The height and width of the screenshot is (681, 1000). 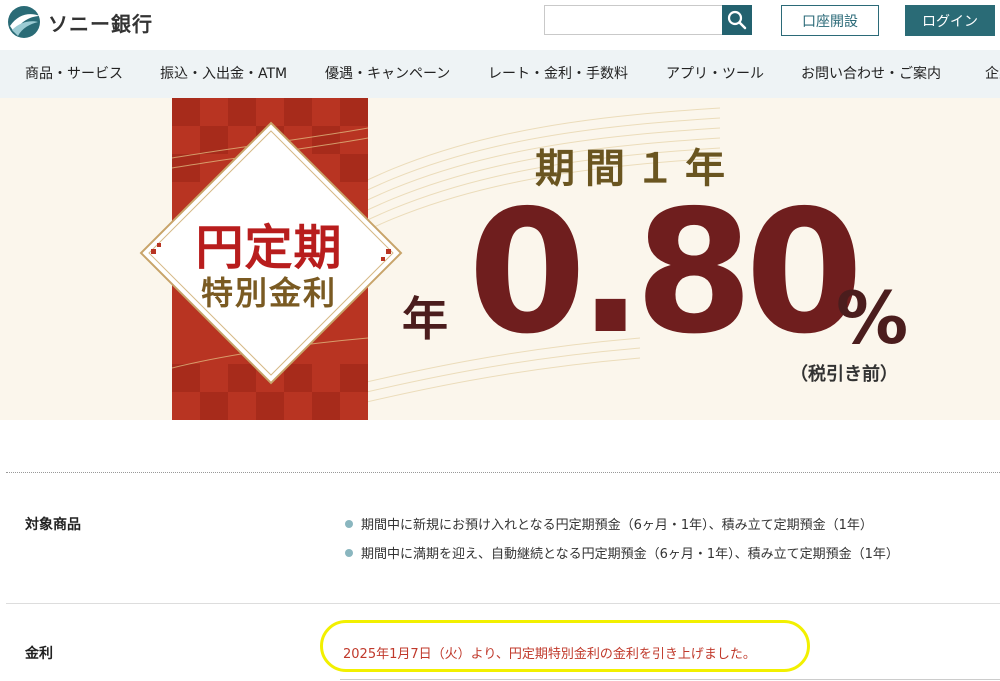 I want to click on highlight-annotation, so click(x=565, y=646).